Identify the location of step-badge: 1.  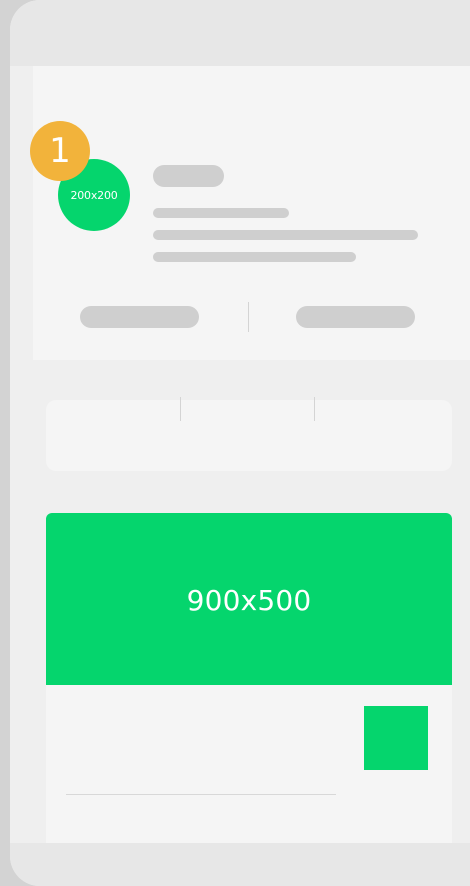
(60, 151).